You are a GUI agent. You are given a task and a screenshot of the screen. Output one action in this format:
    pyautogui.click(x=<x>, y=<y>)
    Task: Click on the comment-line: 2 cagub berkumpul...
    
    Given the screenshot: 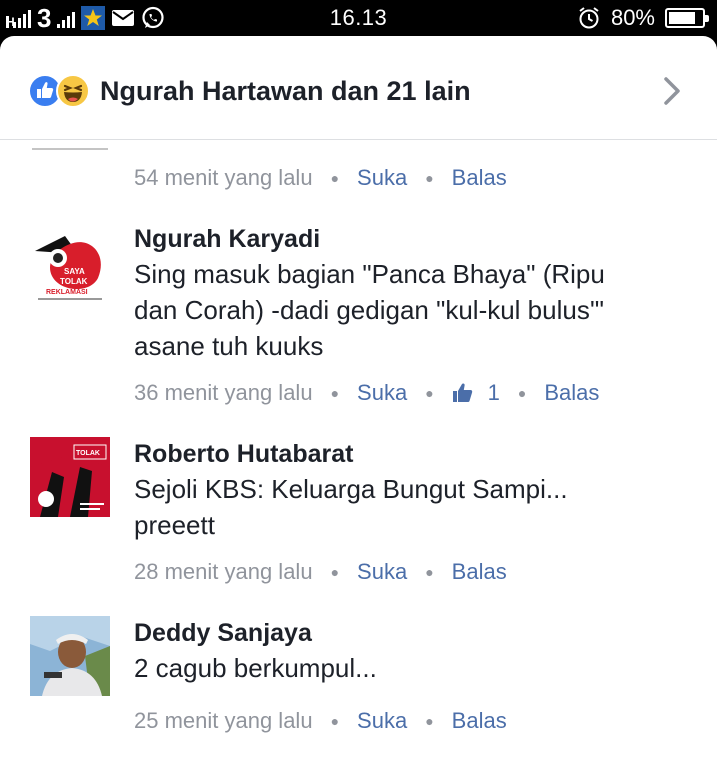 What is the action you would take?
    pyautogui.click(x=255, y=668)
    